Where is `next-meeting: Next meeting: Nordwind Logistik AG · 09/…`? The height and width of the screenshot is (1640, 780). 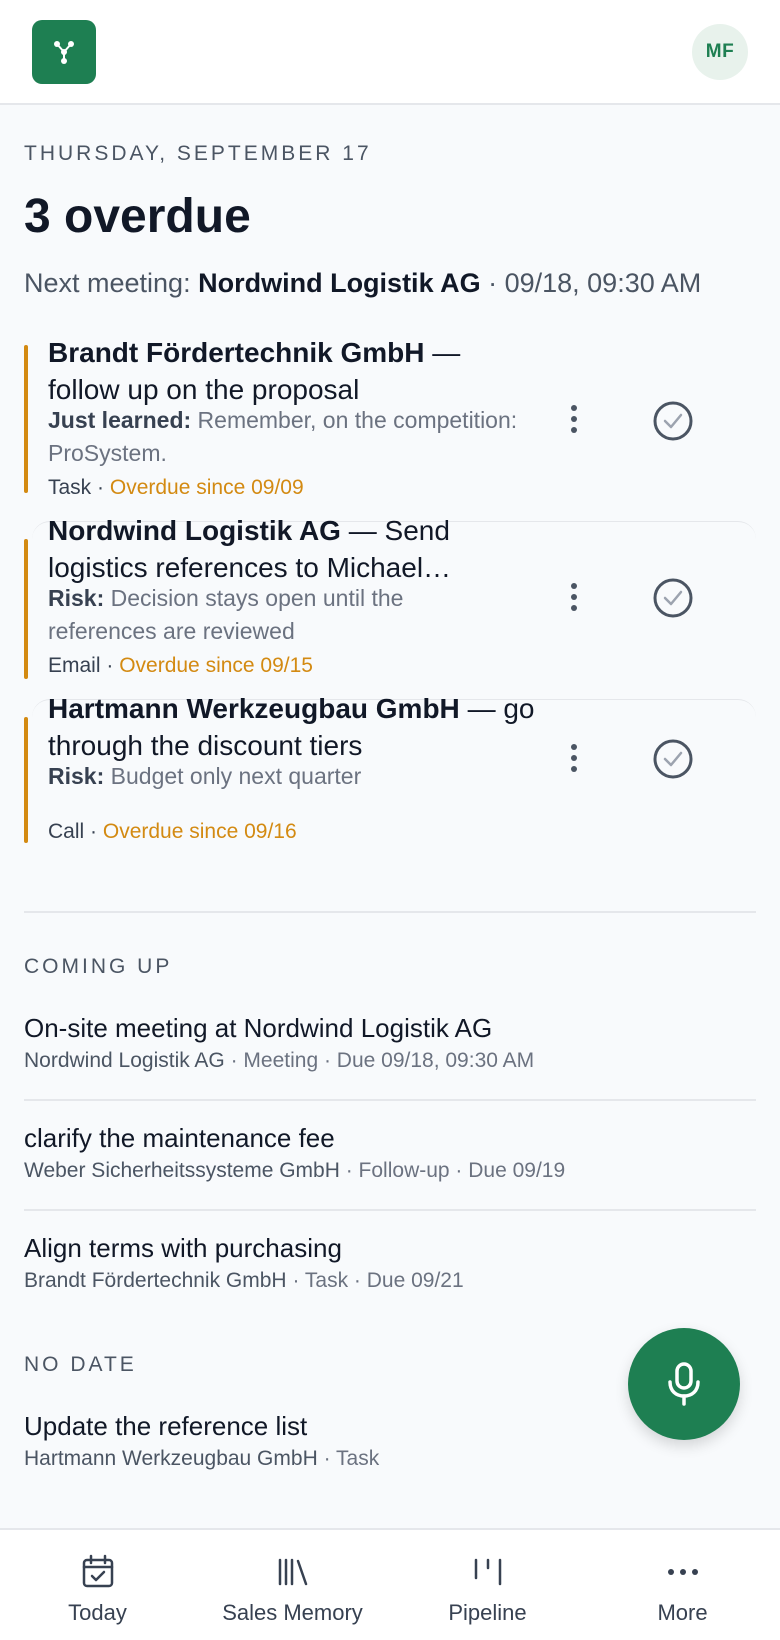 next-meeting: Next meeting: Nordwind Logistik AG · 09/… is located at coordinates (390, 283).